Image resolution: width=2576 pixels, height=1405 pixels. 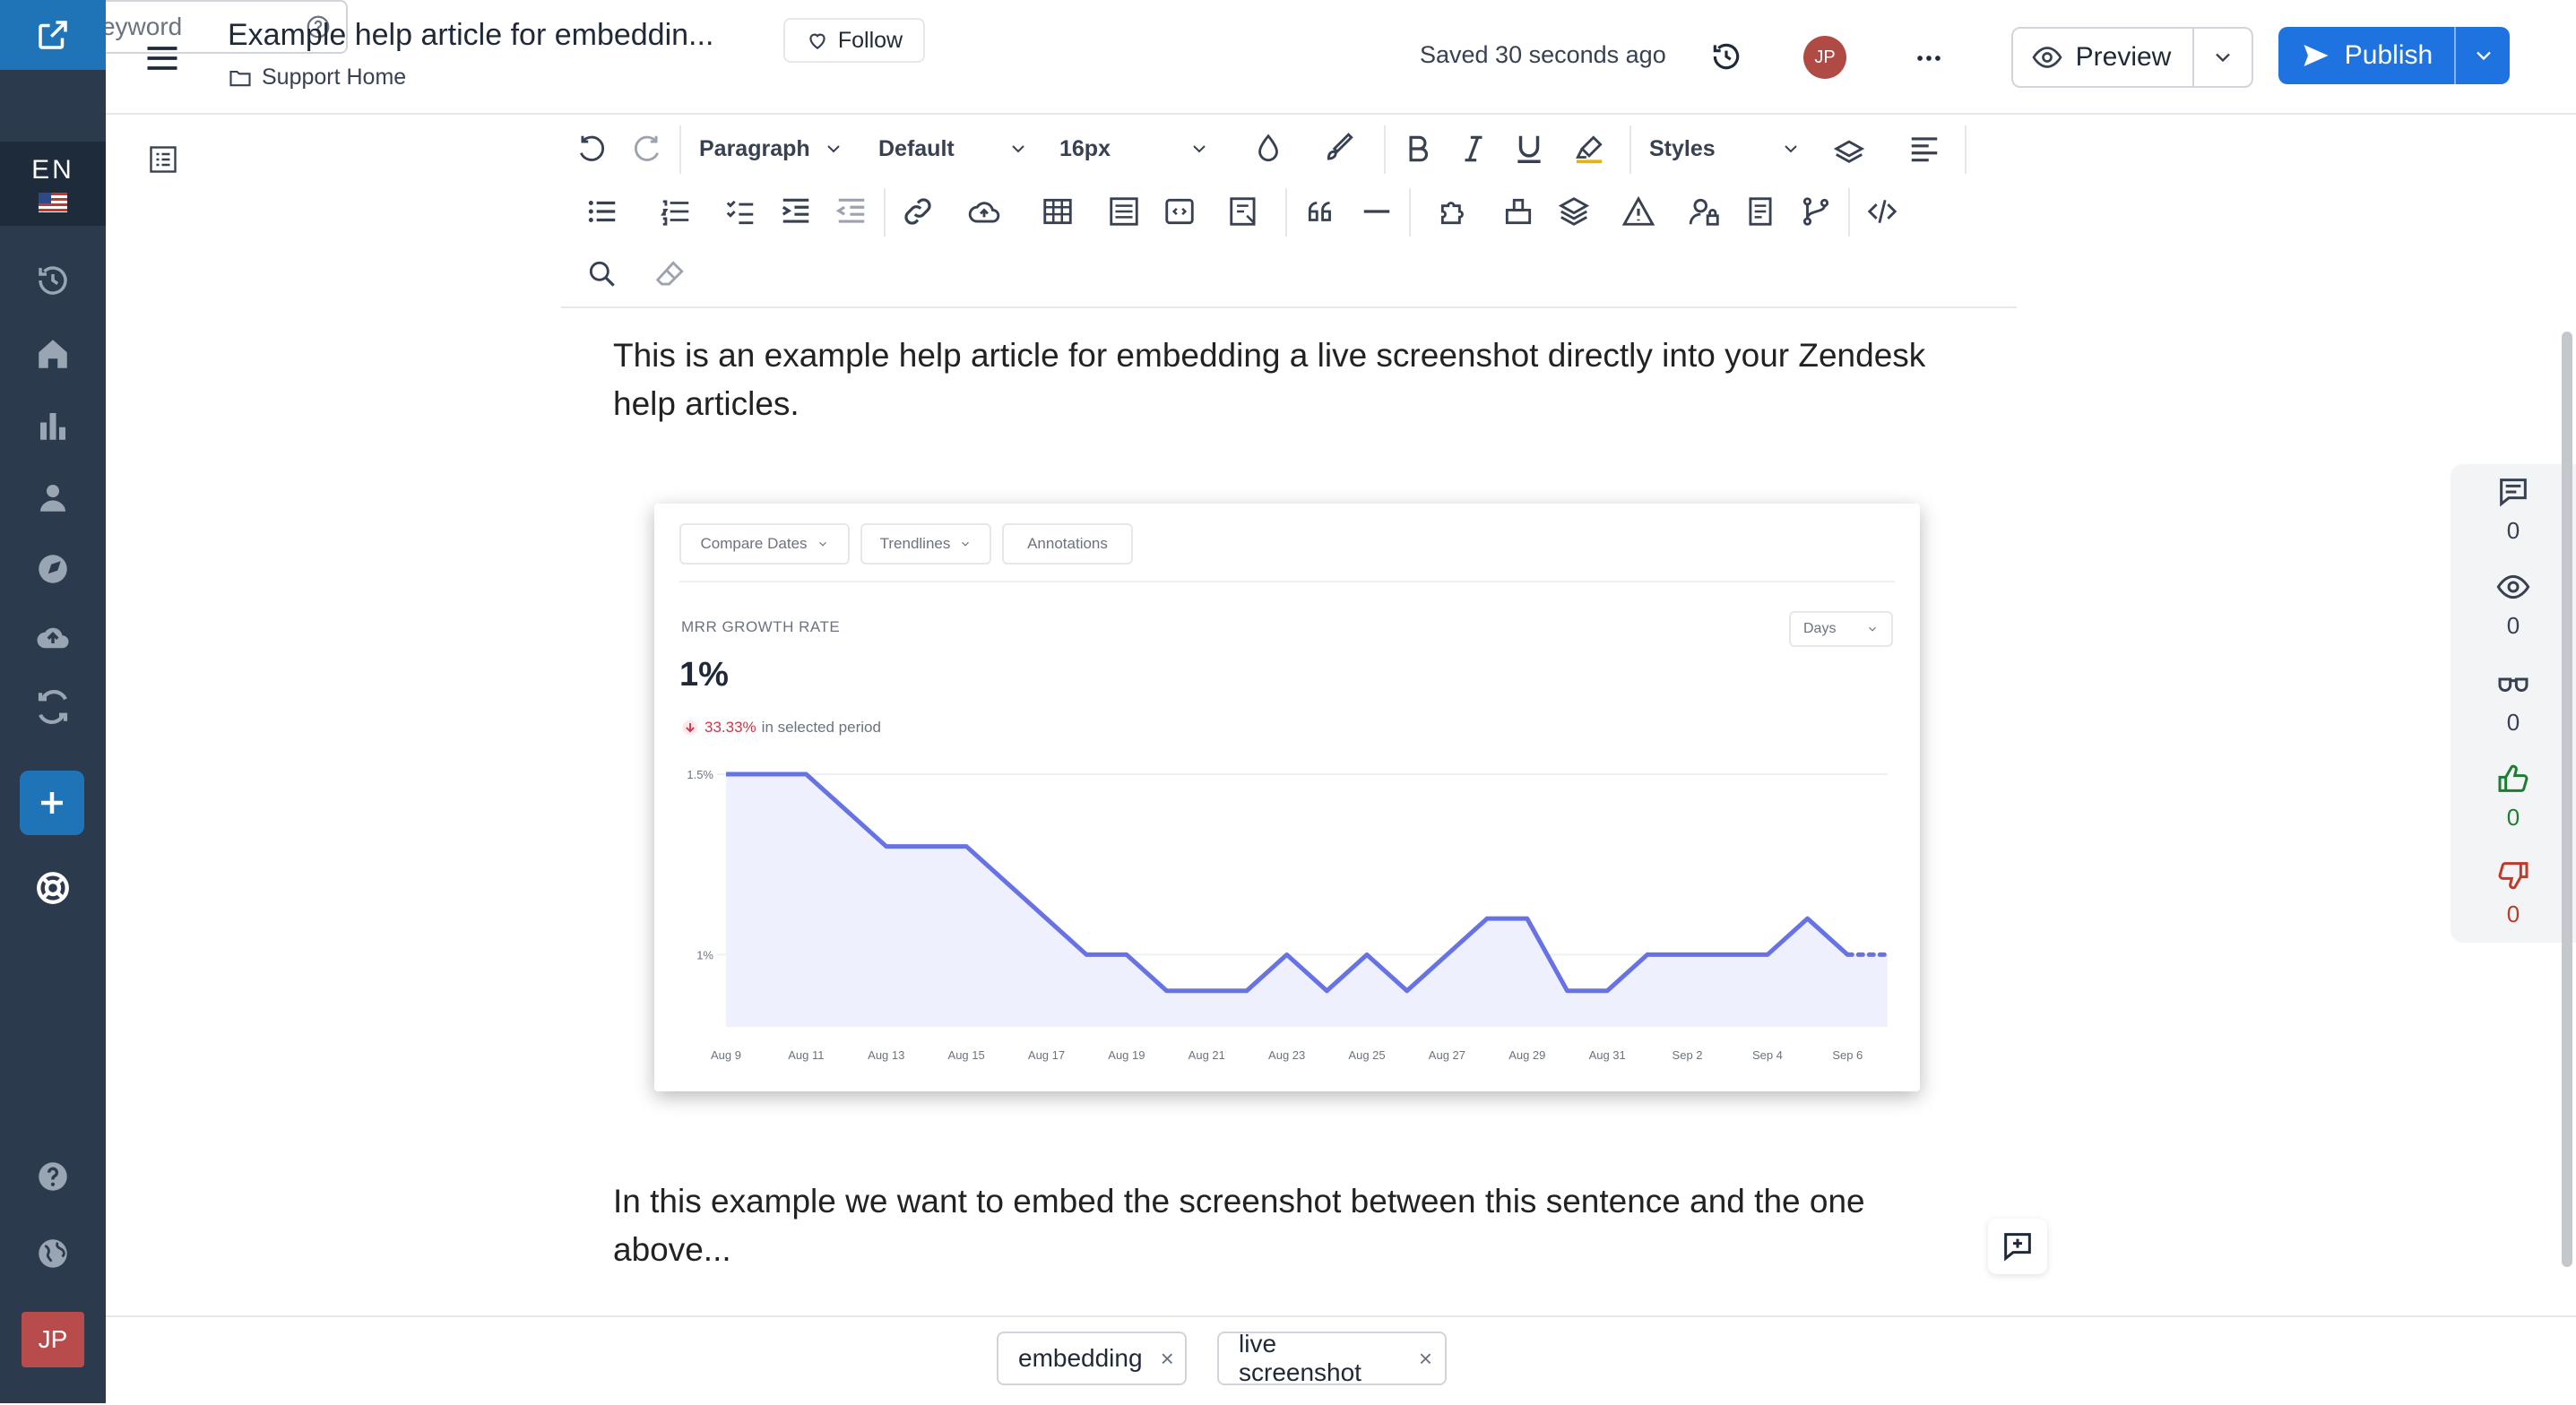 What do you see at coordinates (1124, 211) in the screenshot?
I see `media-button` at bounding box center [1124, 211].